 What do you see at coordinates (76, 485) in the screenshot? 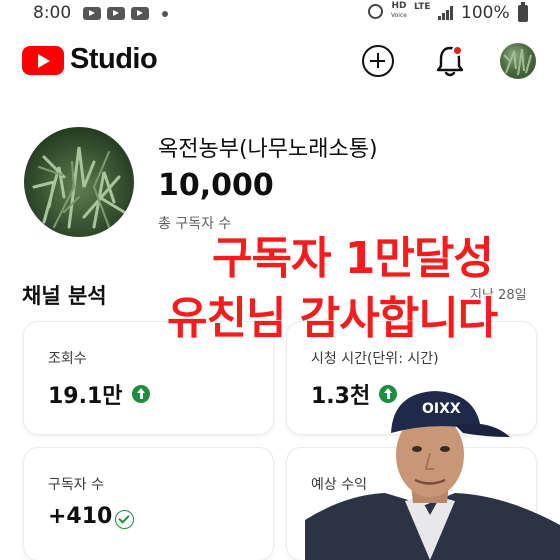
I see `card-label: 구독자 수` at bounding box center [76, 485].